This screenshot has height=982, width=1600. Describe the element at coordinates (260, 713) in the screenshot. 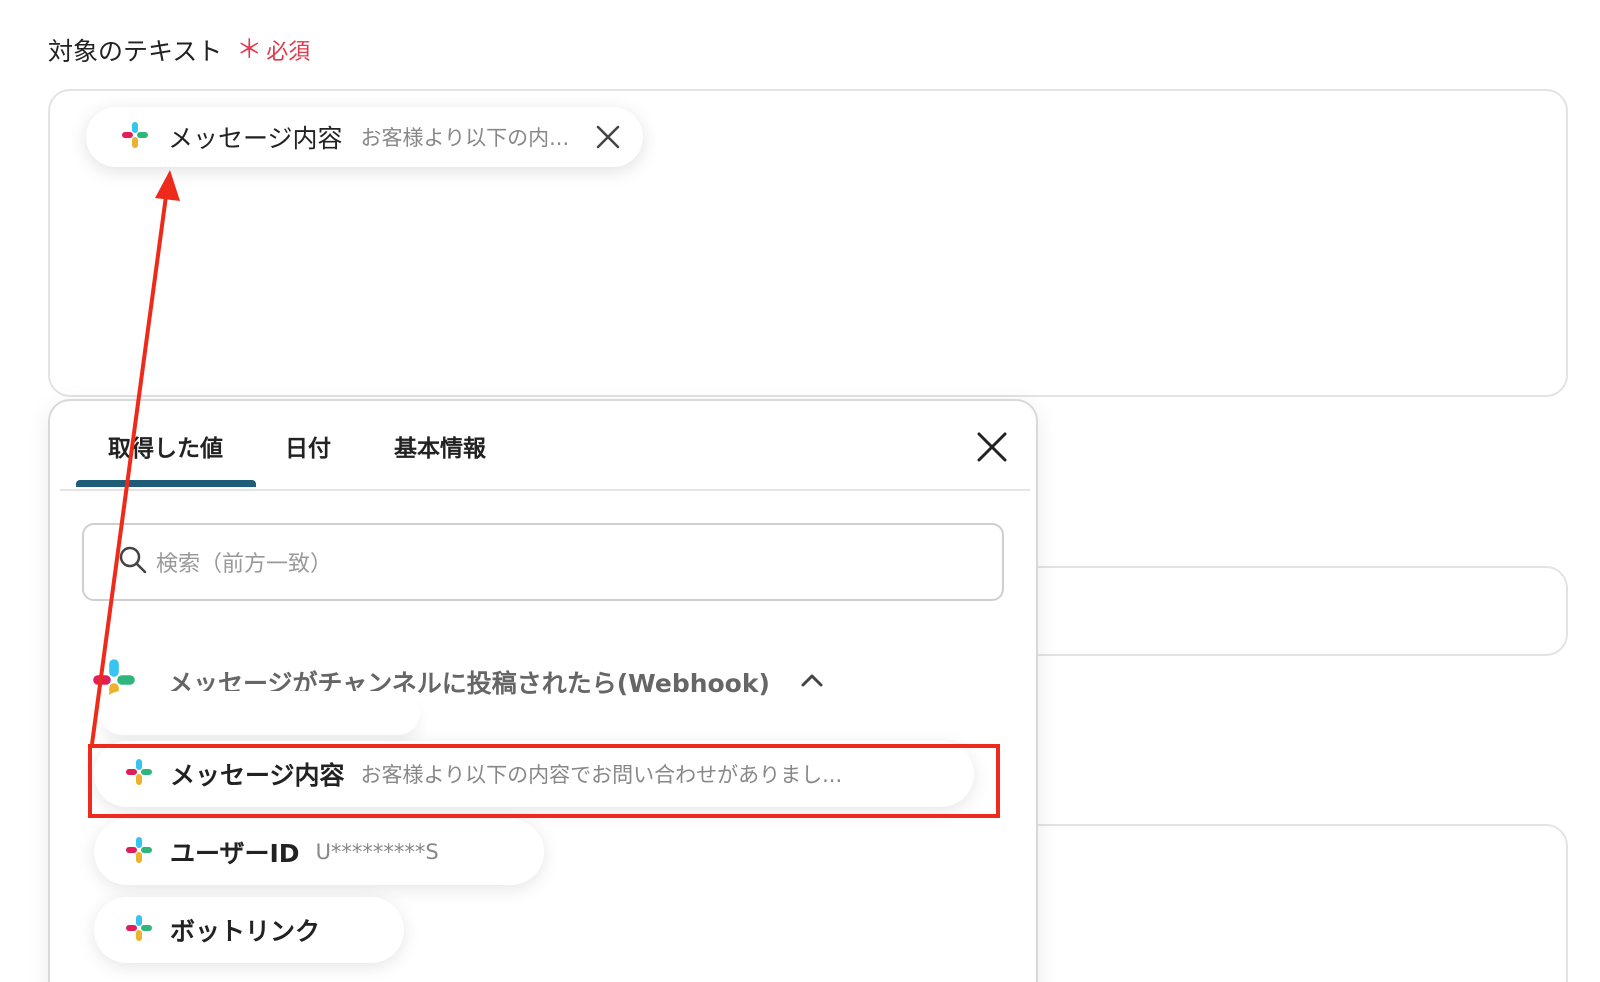

I see `list-item-shadow` at that location.